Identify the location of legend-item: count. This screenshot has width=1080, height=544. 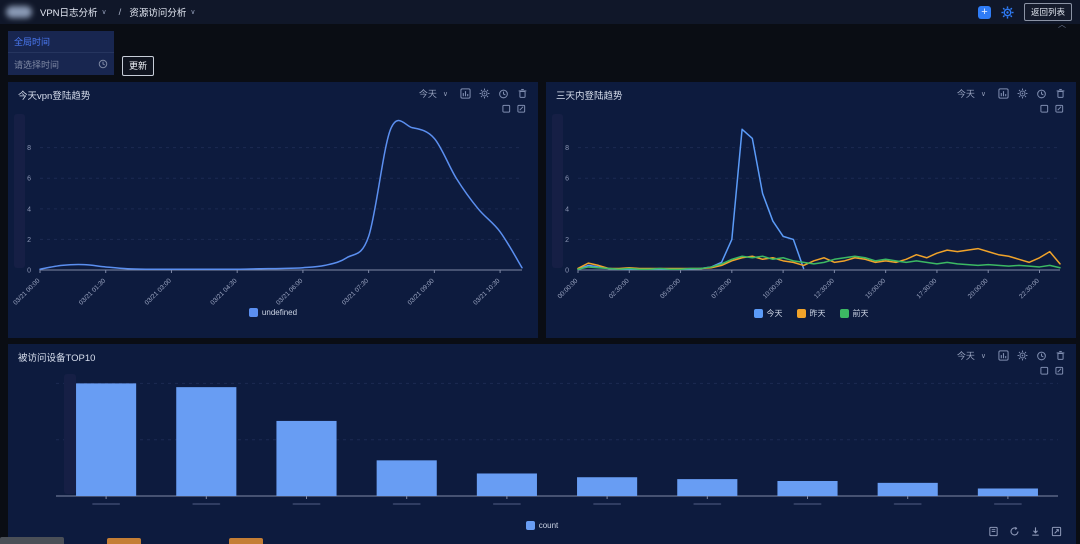
(542, 525).